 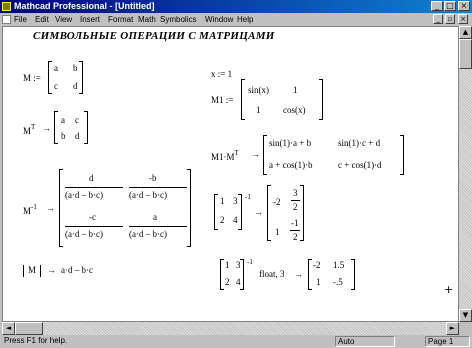 I want to click on inv12-num: -b, so click(x=153, y=178).